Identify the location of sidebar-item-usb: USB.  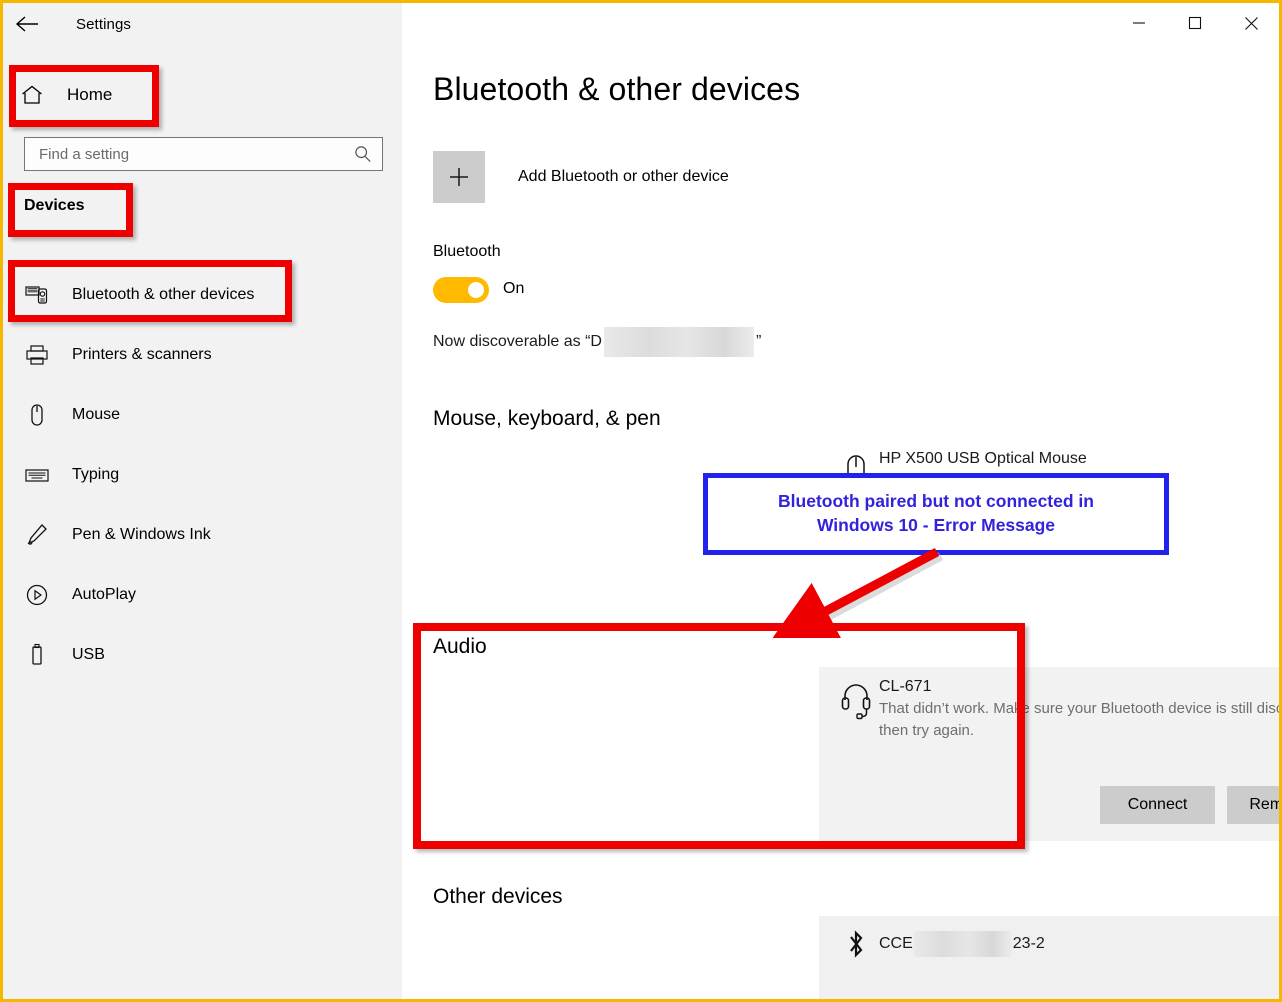
(202, 655).